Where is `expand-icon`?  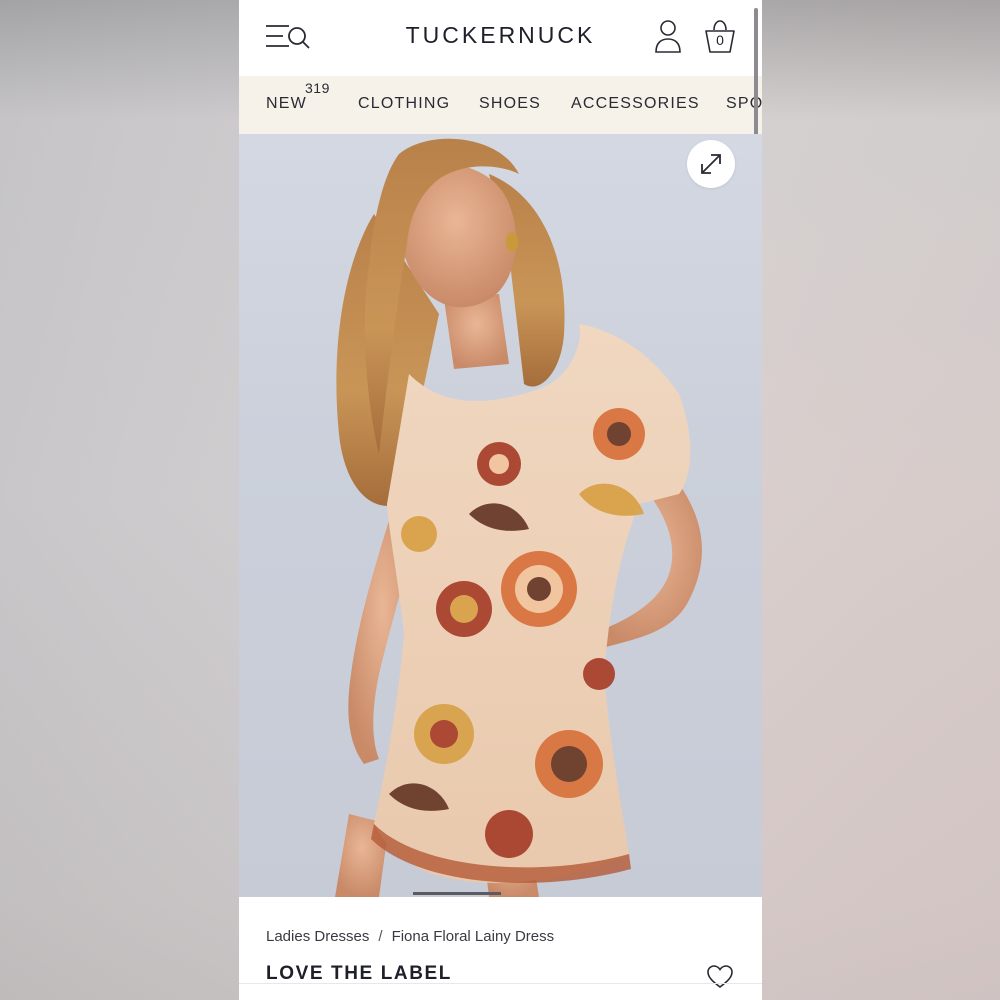 expand-icon is located at coordinates (711, 164).